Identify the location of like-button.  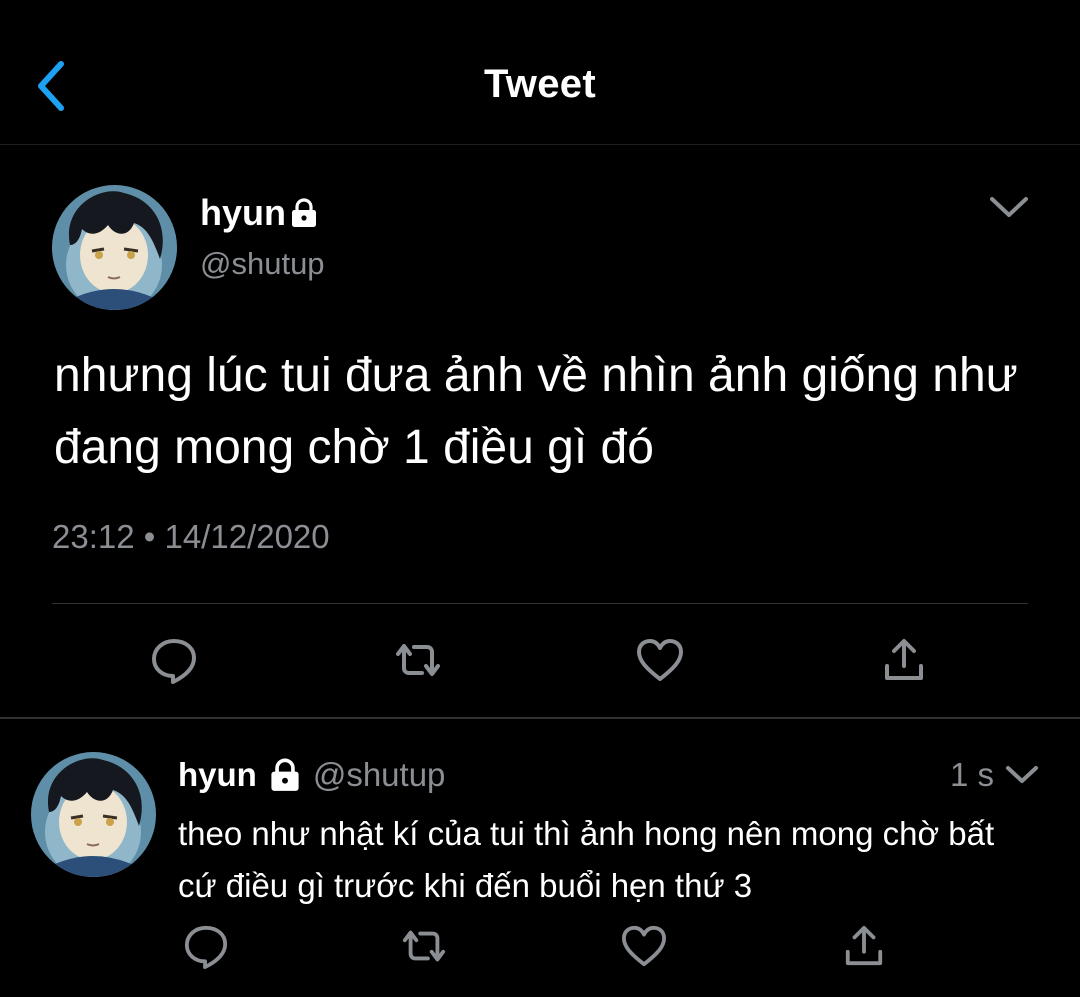
(660, 660).